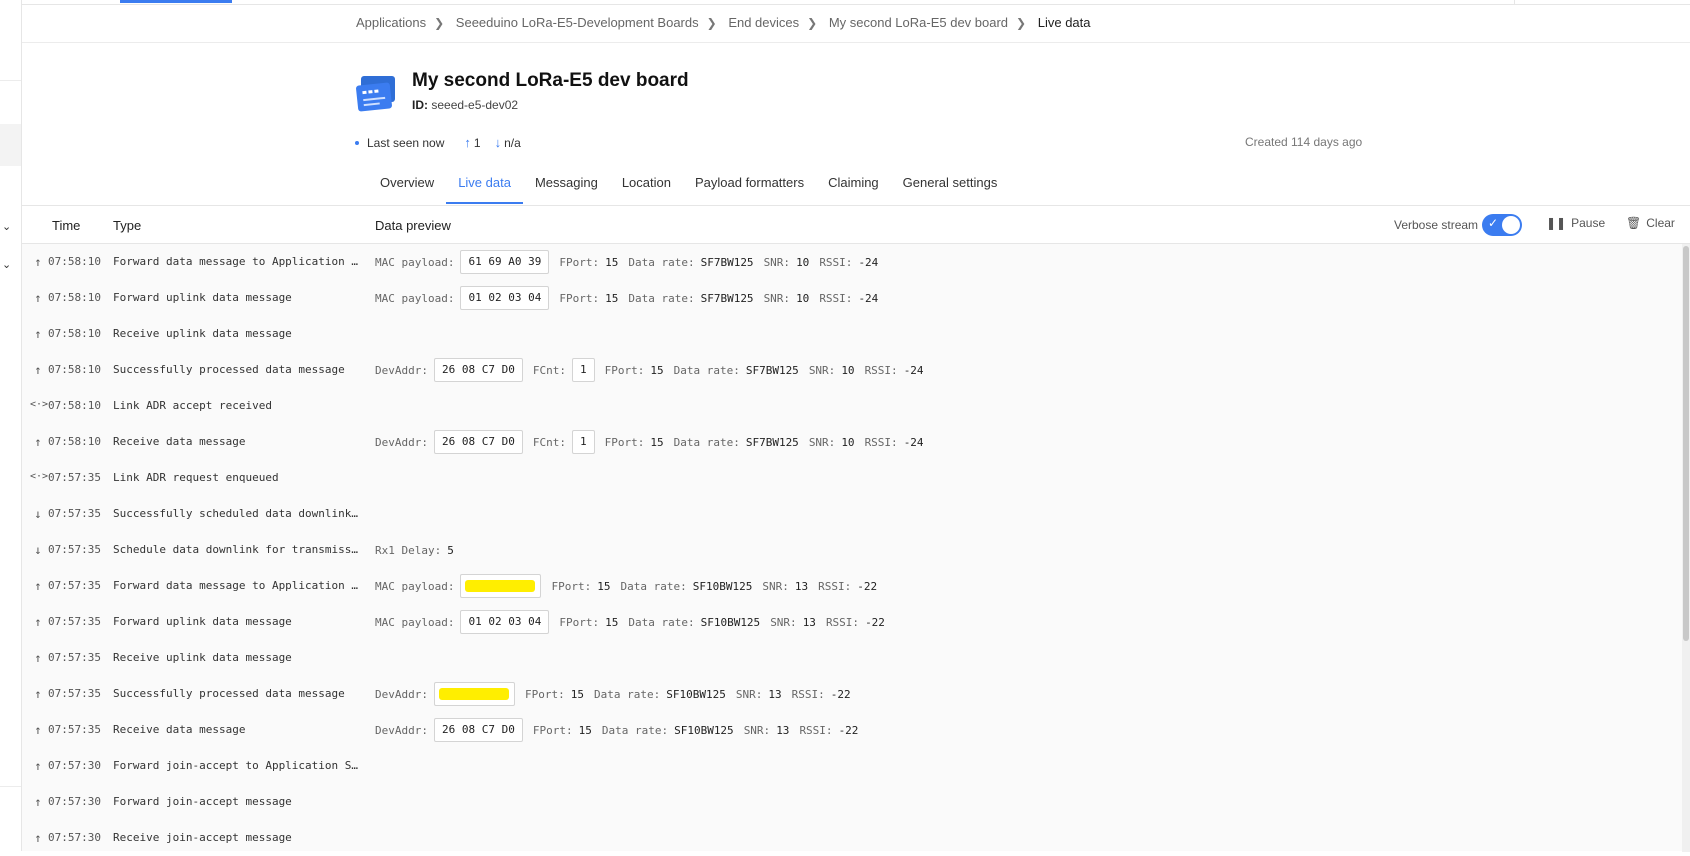 The height and width of the screenshot is (856, 1690). I want to click on tab-claiming: Claiming, so click(853, 190).